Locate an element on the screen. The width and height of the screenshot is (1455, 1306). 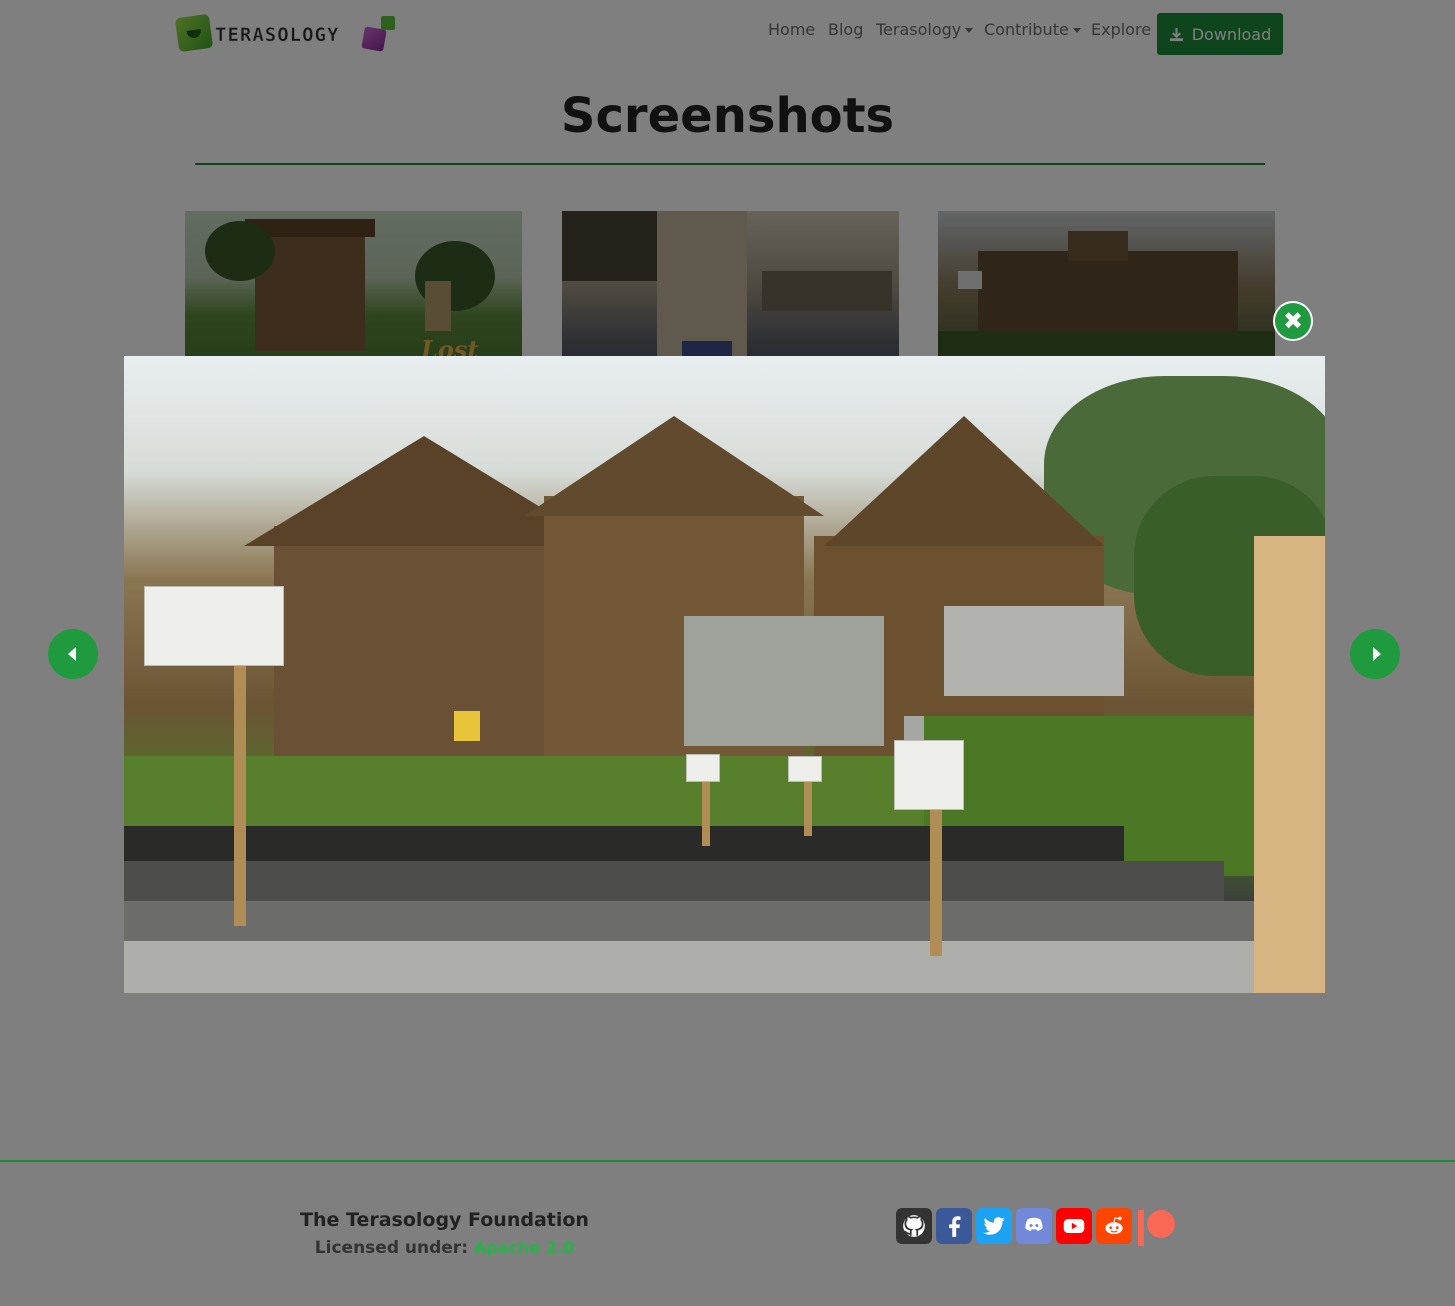
license-link: Apache 2.0 is located at coordinates (524, 1247).